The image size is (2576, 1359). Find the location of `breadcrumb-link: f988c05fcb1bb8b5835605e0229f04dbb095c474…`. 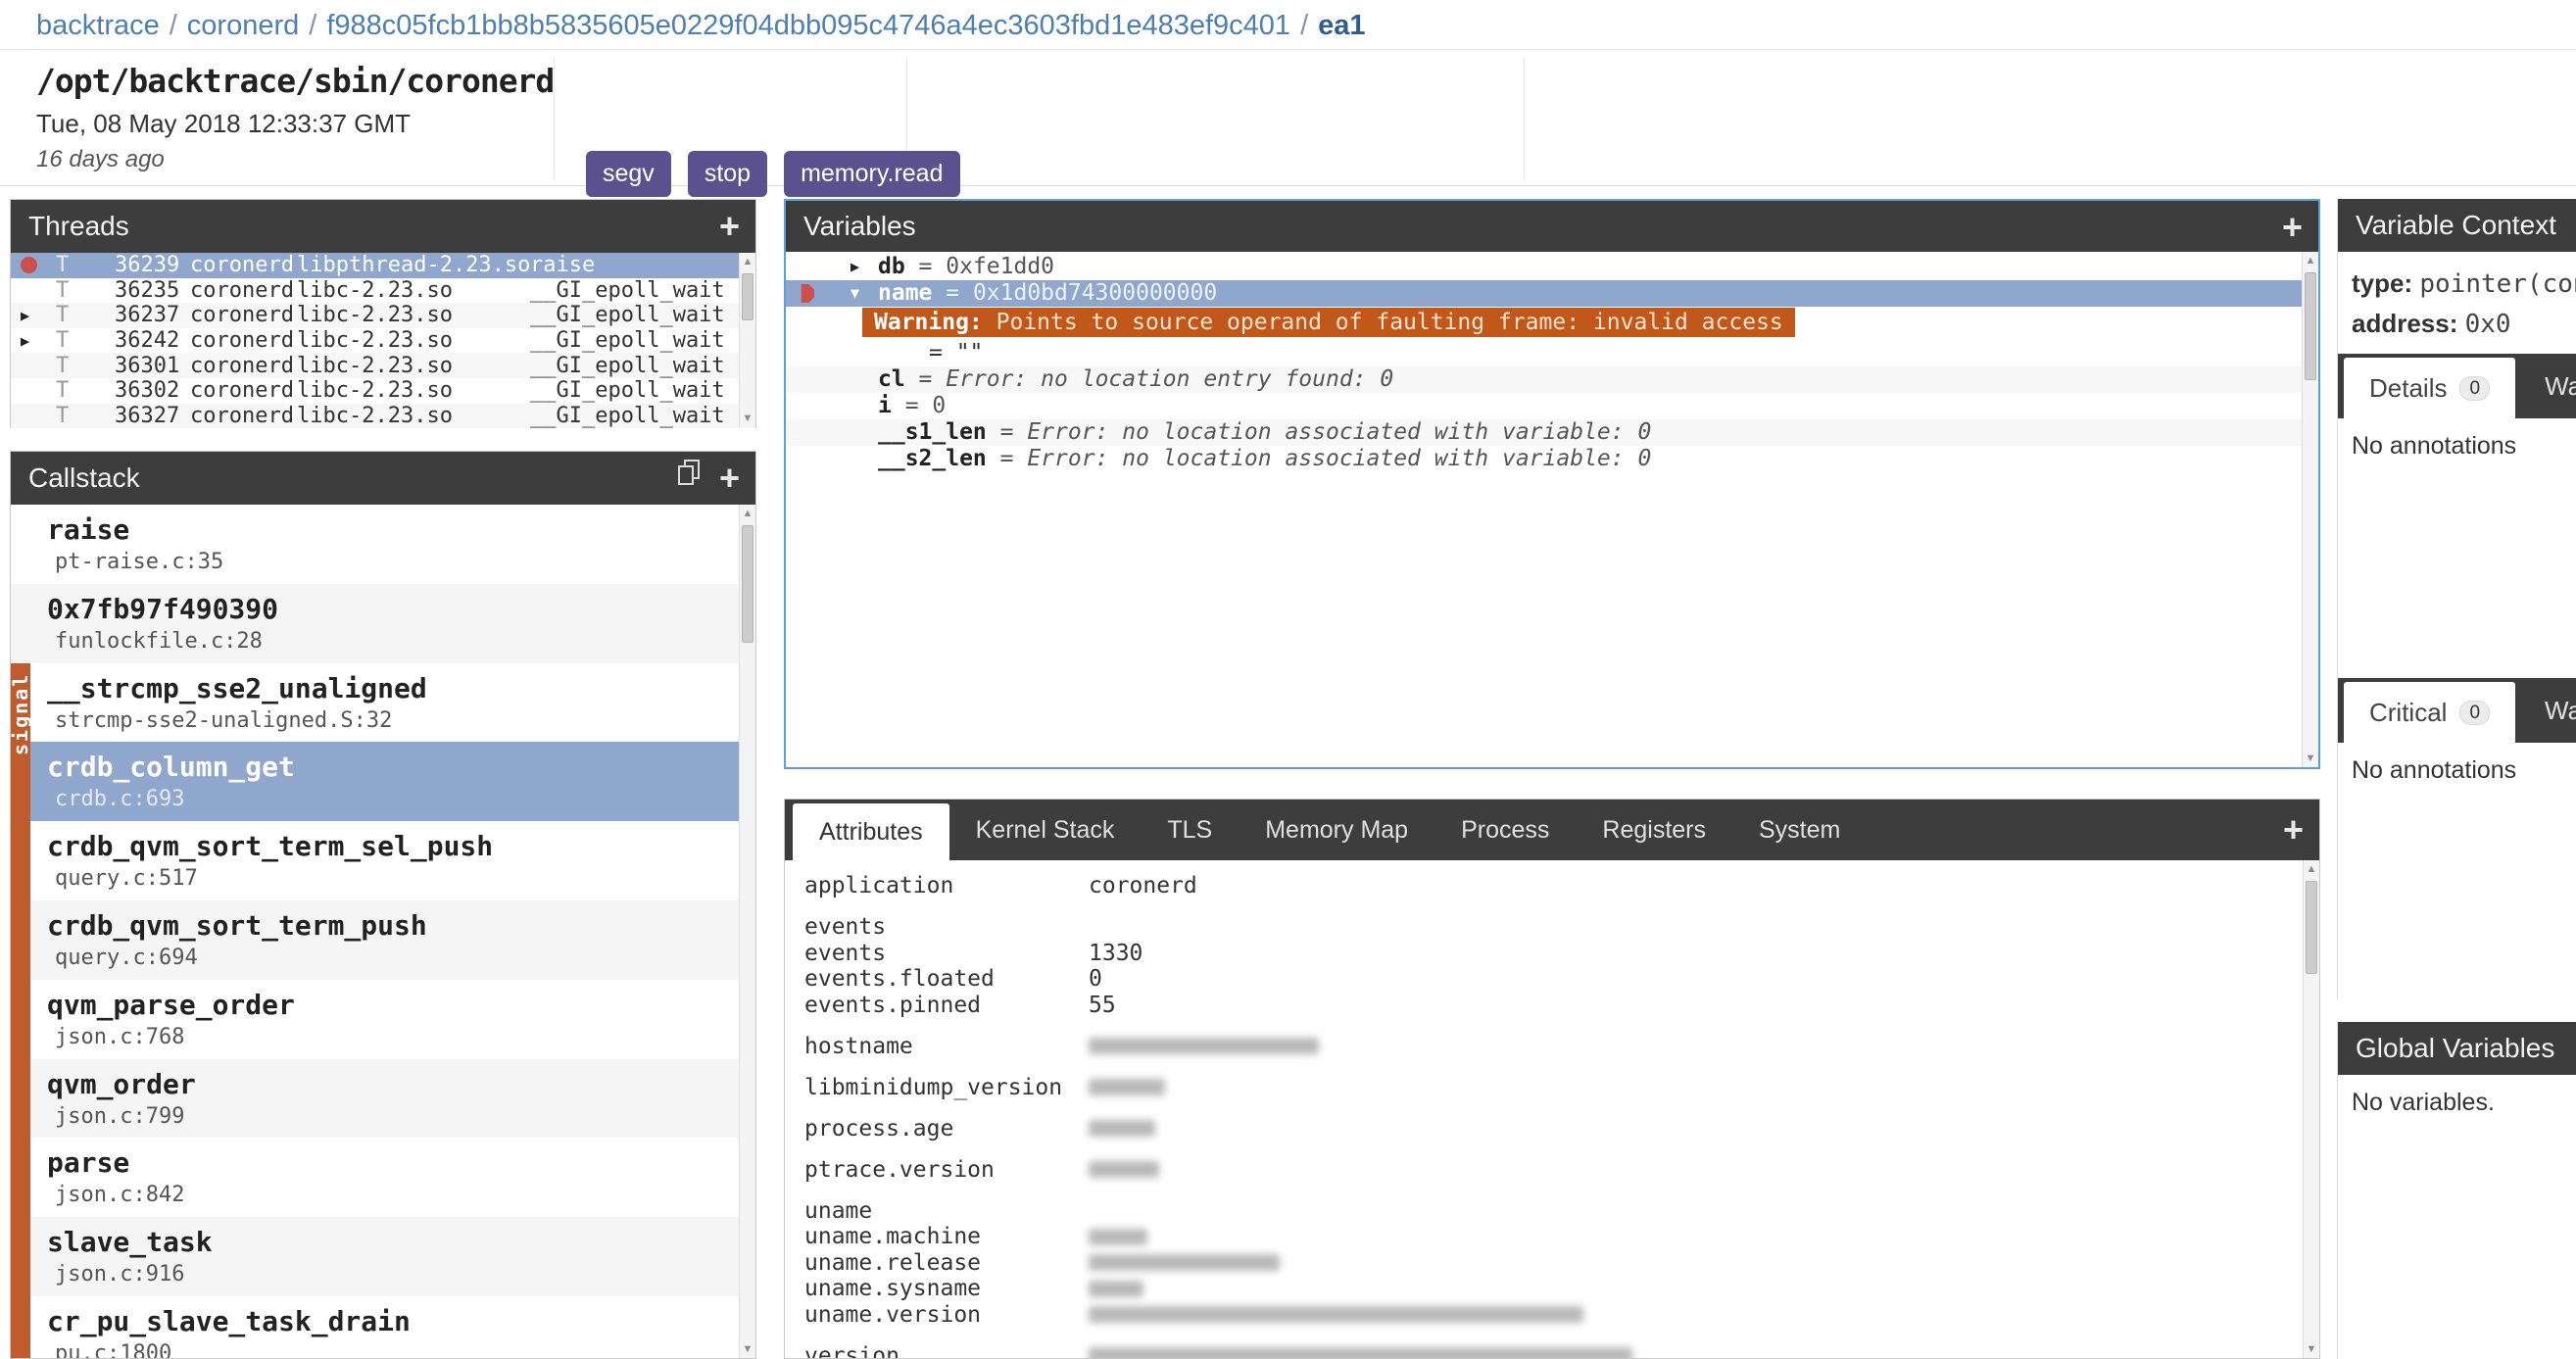

breadcrumb-link: f988c05fcb1bb8b5835605e0229f04dbb095c474… is located at coordinates (808, 25).